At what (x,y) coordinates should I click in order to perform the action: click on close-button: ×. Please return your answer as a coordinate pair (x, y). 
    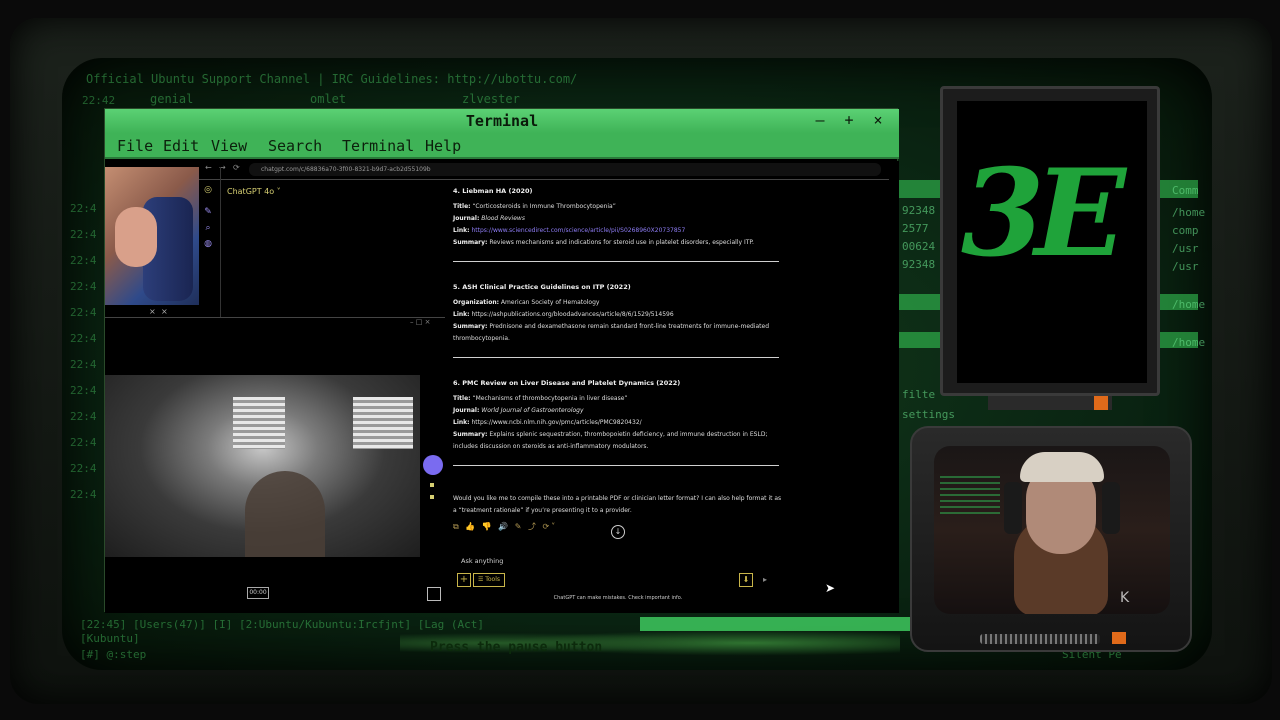
    Looking at the image, I should click on (878, 120).